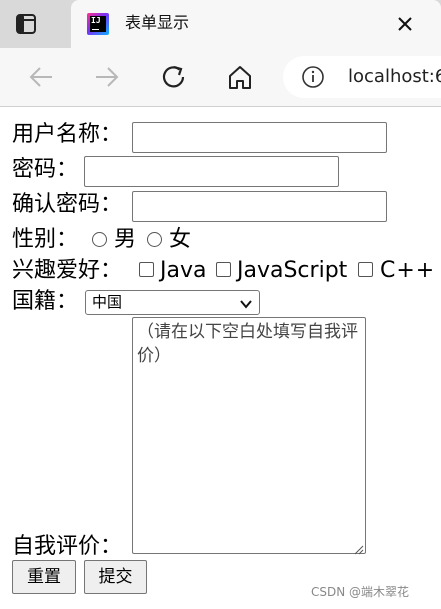  Describe the element at coordinates (26, 24) in the screenshot. I see `tab-actions-icon` at that location.